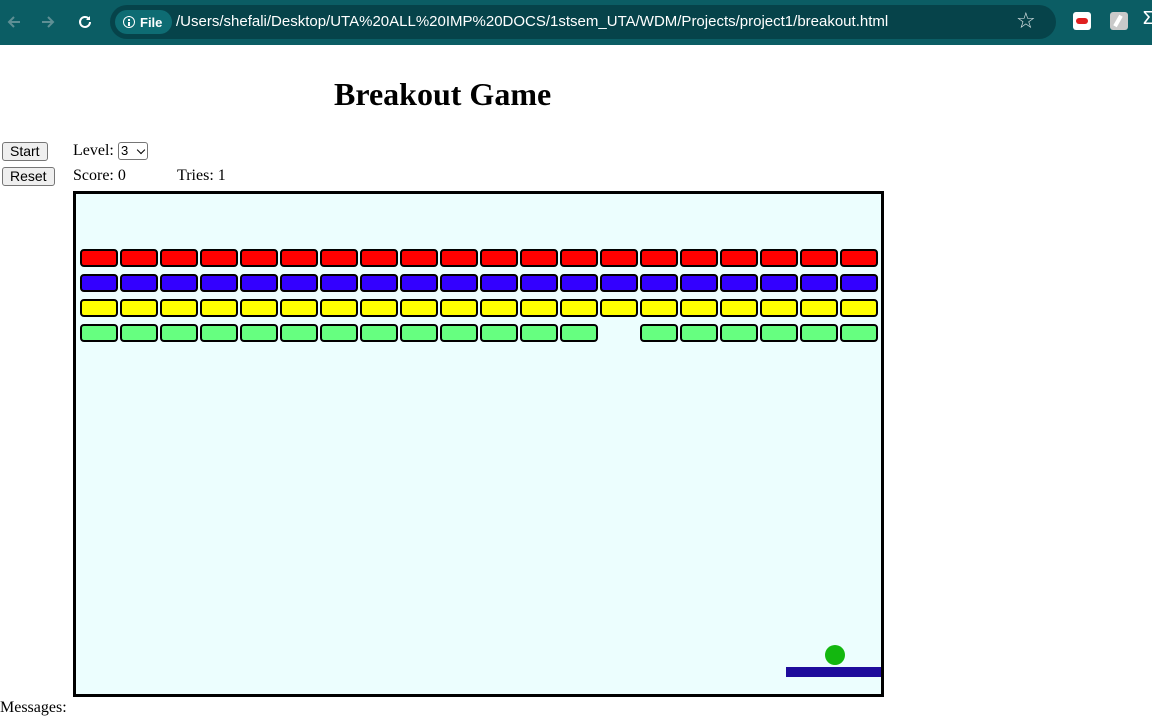 The image size is (1152, 717). Describe the element at coordinates (1026, 22) in the screenshot. I see `bookmark-star-icon: ☆` at that location.